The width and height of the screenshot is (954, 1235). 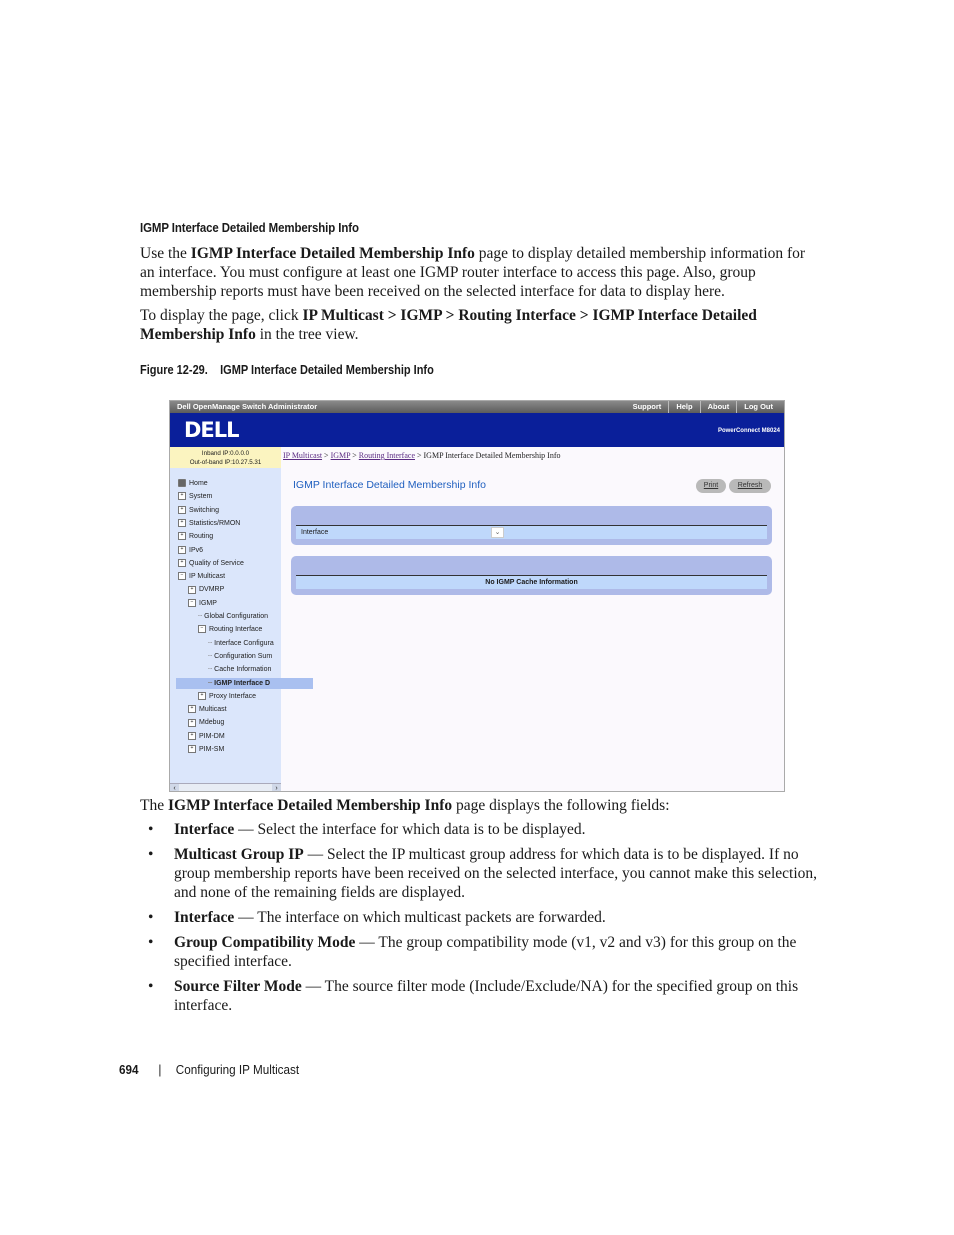 What do you see at coordinates (212, 736) in the screenshot?
I see `tree-item-label: PIM-DM` at bounding box center [212, 736].